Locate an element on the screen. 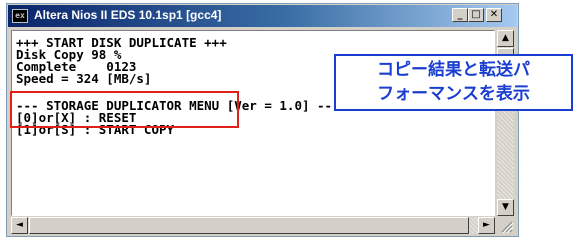 The height and width of the screenshot is (244, 578). resize-grip is located at coordinates (505, 225).